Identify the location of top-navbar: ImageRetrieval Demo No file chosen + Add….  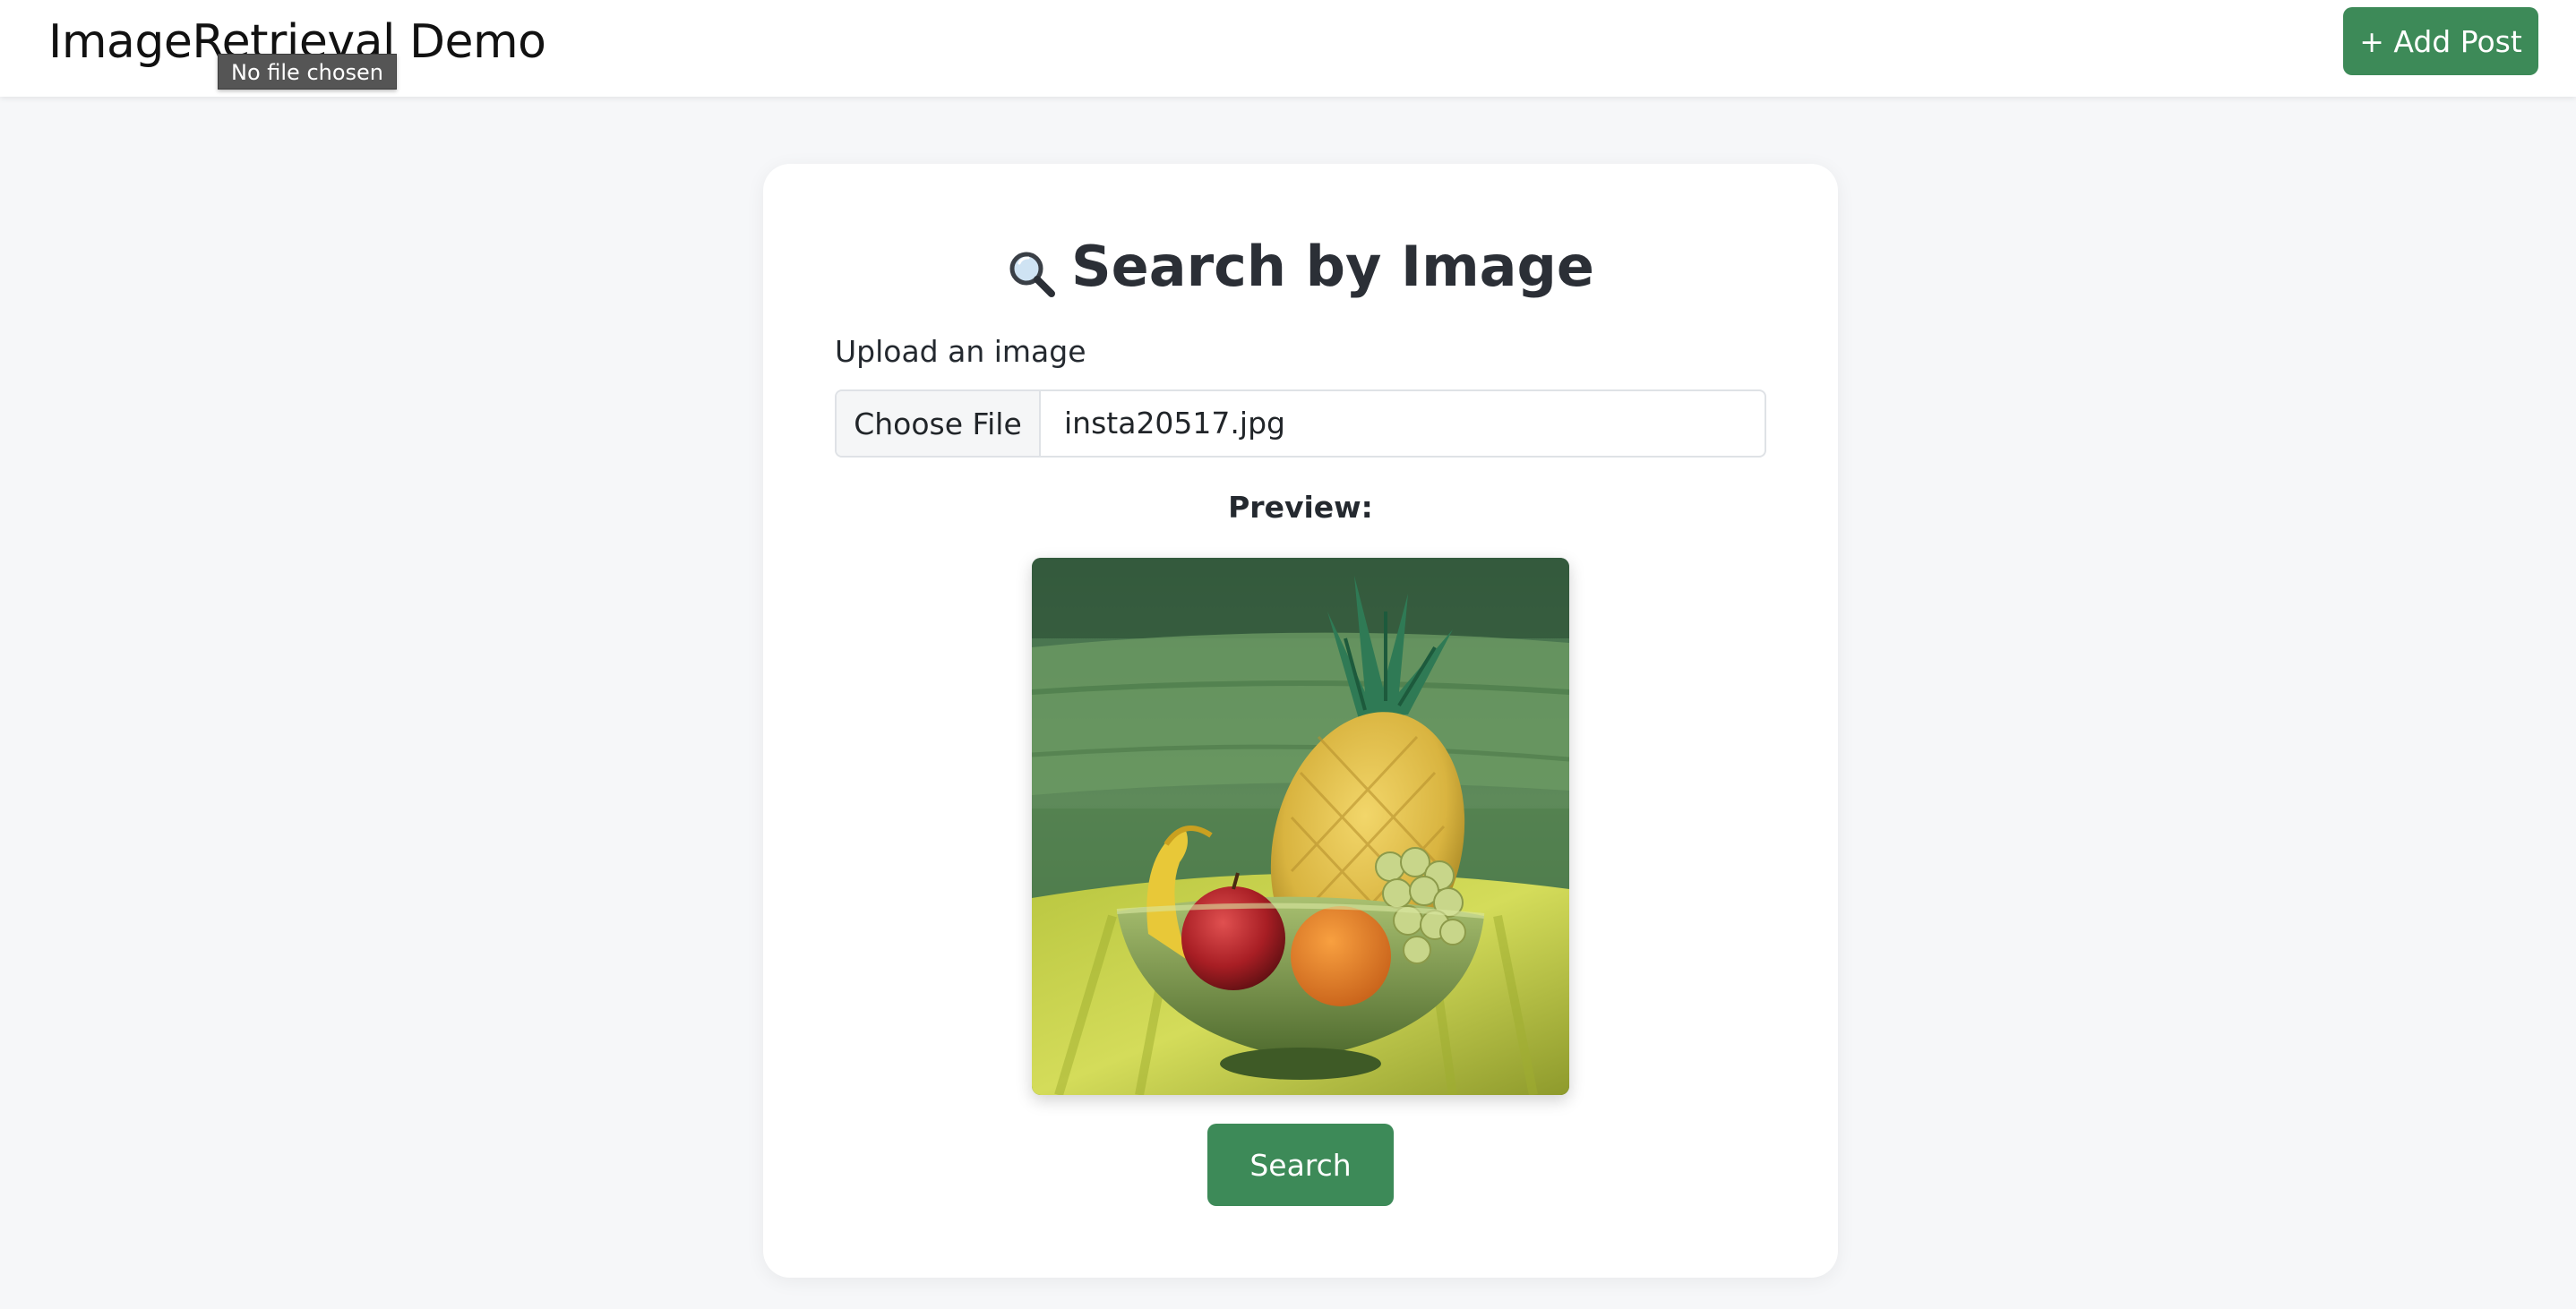
(1288, 48).